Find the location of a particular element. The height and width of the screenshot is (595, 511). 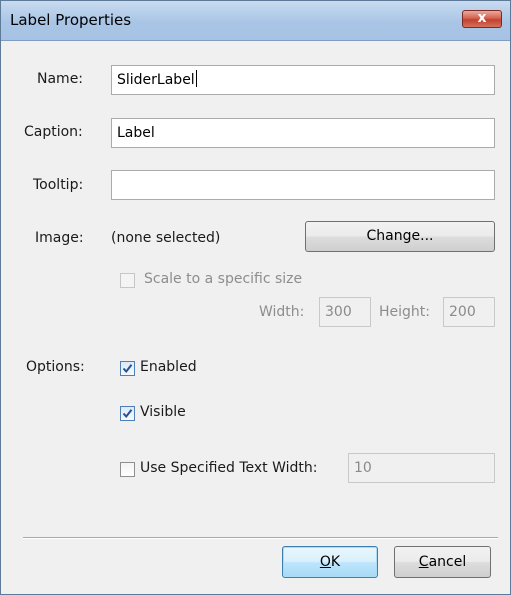

options-label: Options: is located at coordinates (55, 367).